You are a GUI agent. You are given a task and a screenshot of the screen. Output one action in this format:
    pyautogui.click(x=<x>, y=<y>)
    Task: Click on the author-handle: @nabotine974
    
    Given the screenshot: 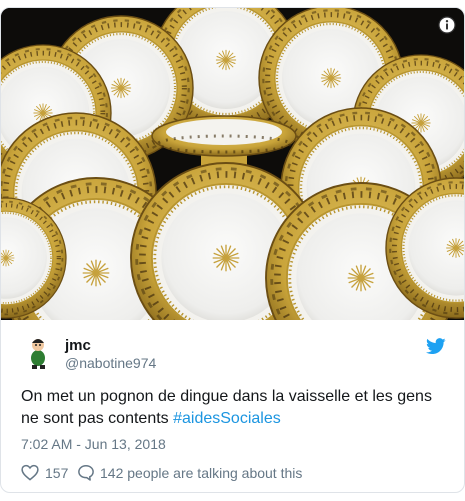 What is the action you would take?
    pyautogui.click(x=110, y=363)
    